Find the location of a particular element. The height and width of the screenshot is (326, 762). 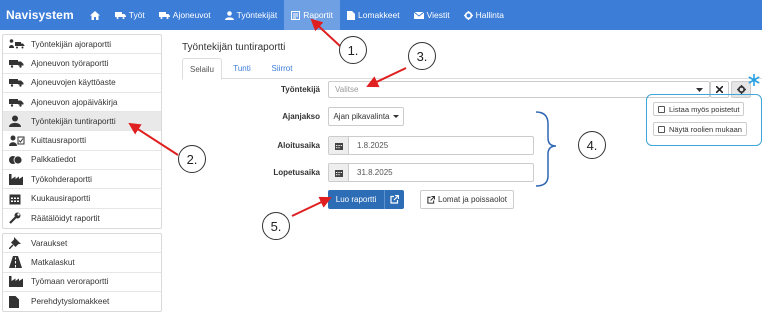

sidebar-item-label: Työmaan veroraportti is located at coordinates (70, 282).